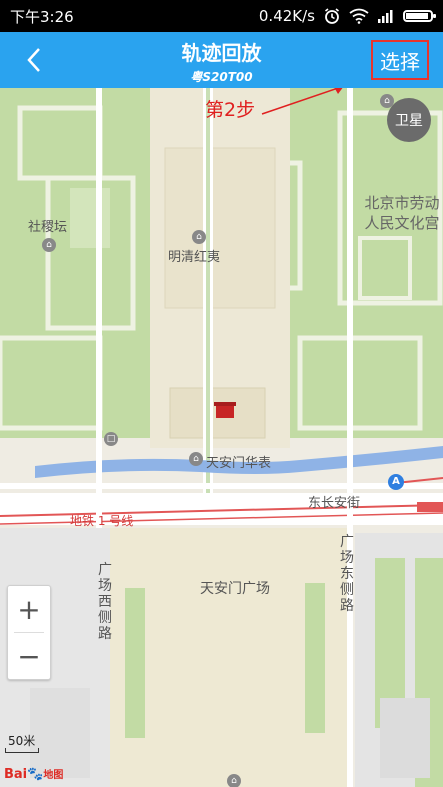  Describe the element at coordinates (29, 656) in the screenshot. I see `zoom-out-button: −` at that location.